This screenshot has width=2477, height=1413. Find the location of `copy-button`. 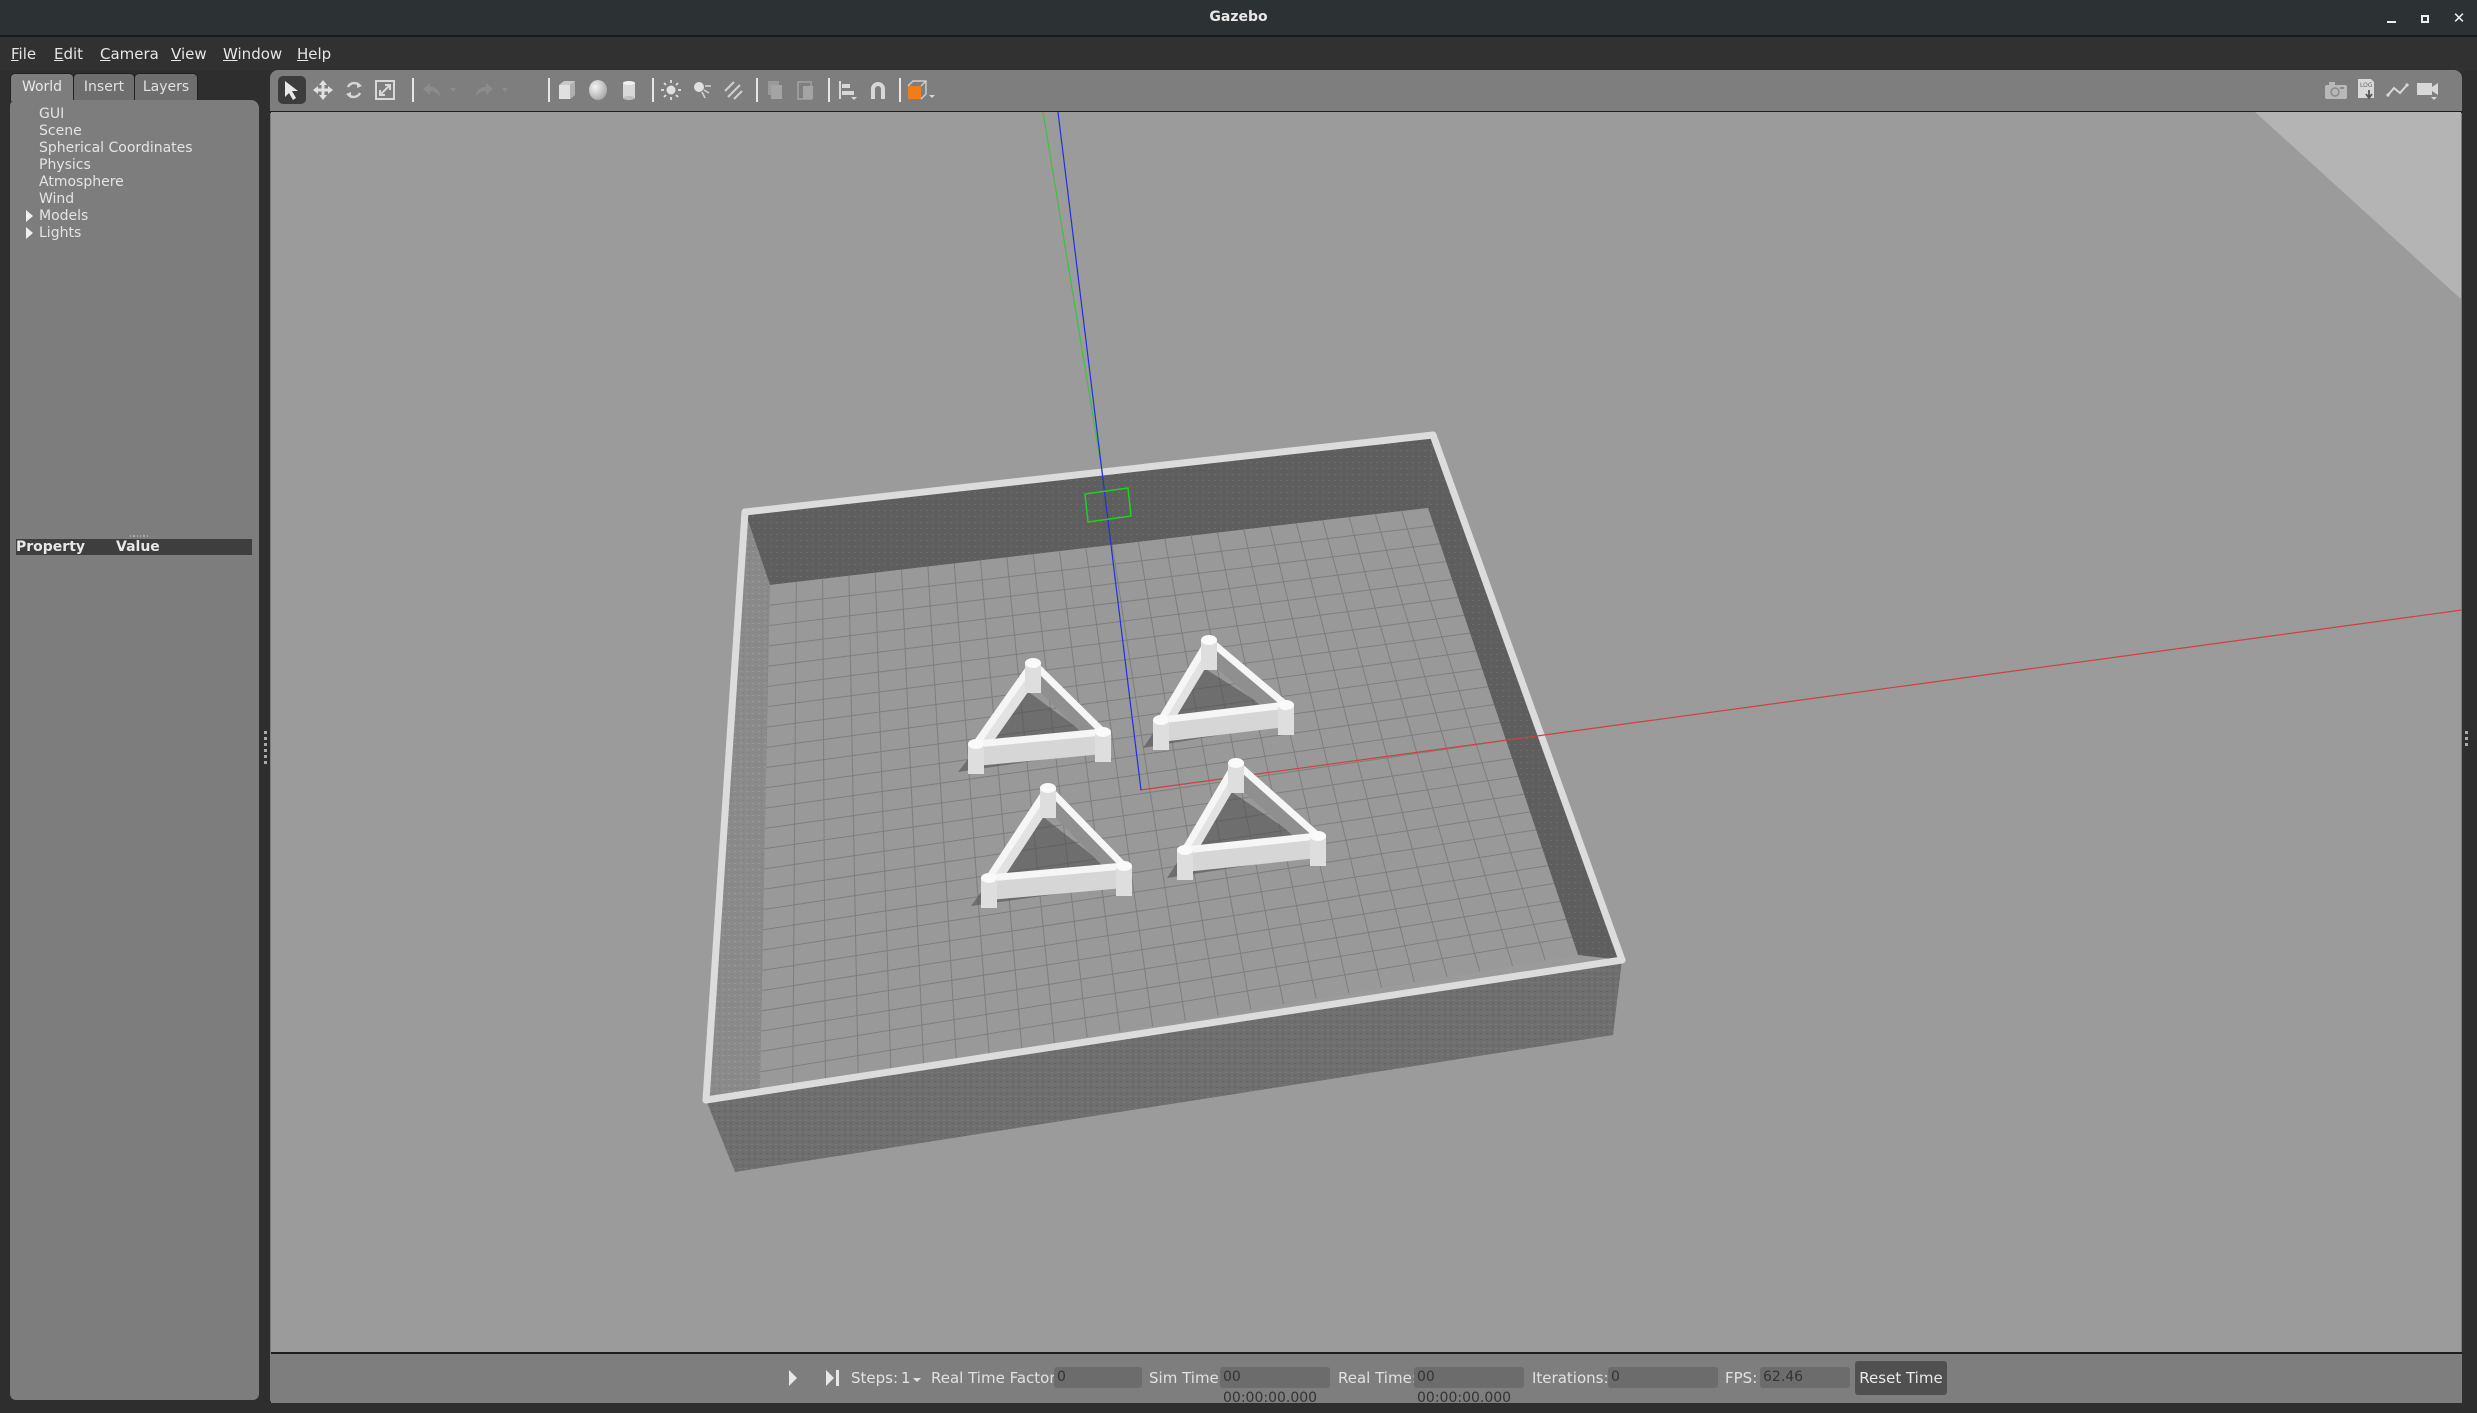

copy-button is located at coordinates (775, 90).